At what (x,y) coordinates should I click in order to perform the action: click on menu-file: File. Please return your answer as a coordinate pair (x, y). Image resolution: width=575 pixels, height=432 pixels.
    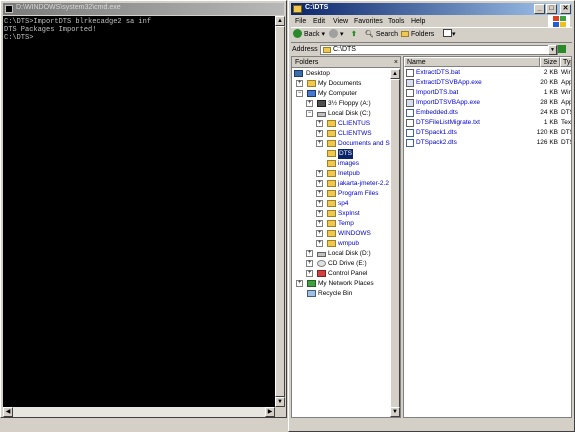
    Looking at the image, I should click on (300, 21).